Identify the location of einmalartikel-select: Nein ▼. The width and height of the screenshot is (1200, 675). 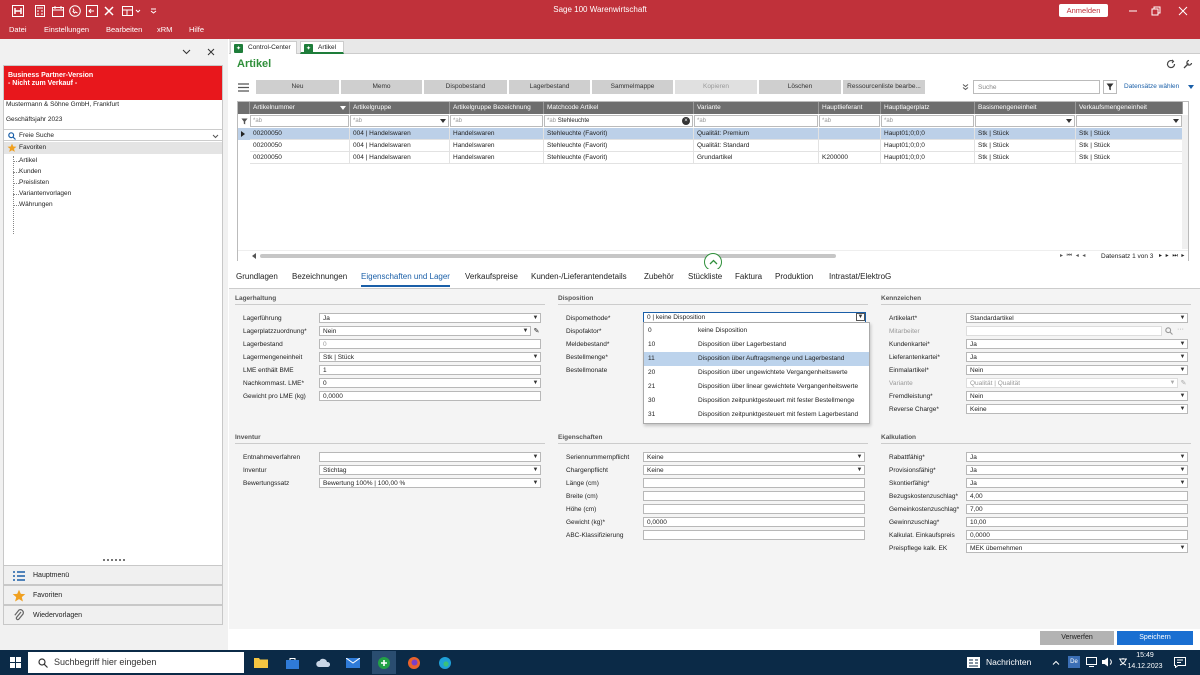
(1077, 370).